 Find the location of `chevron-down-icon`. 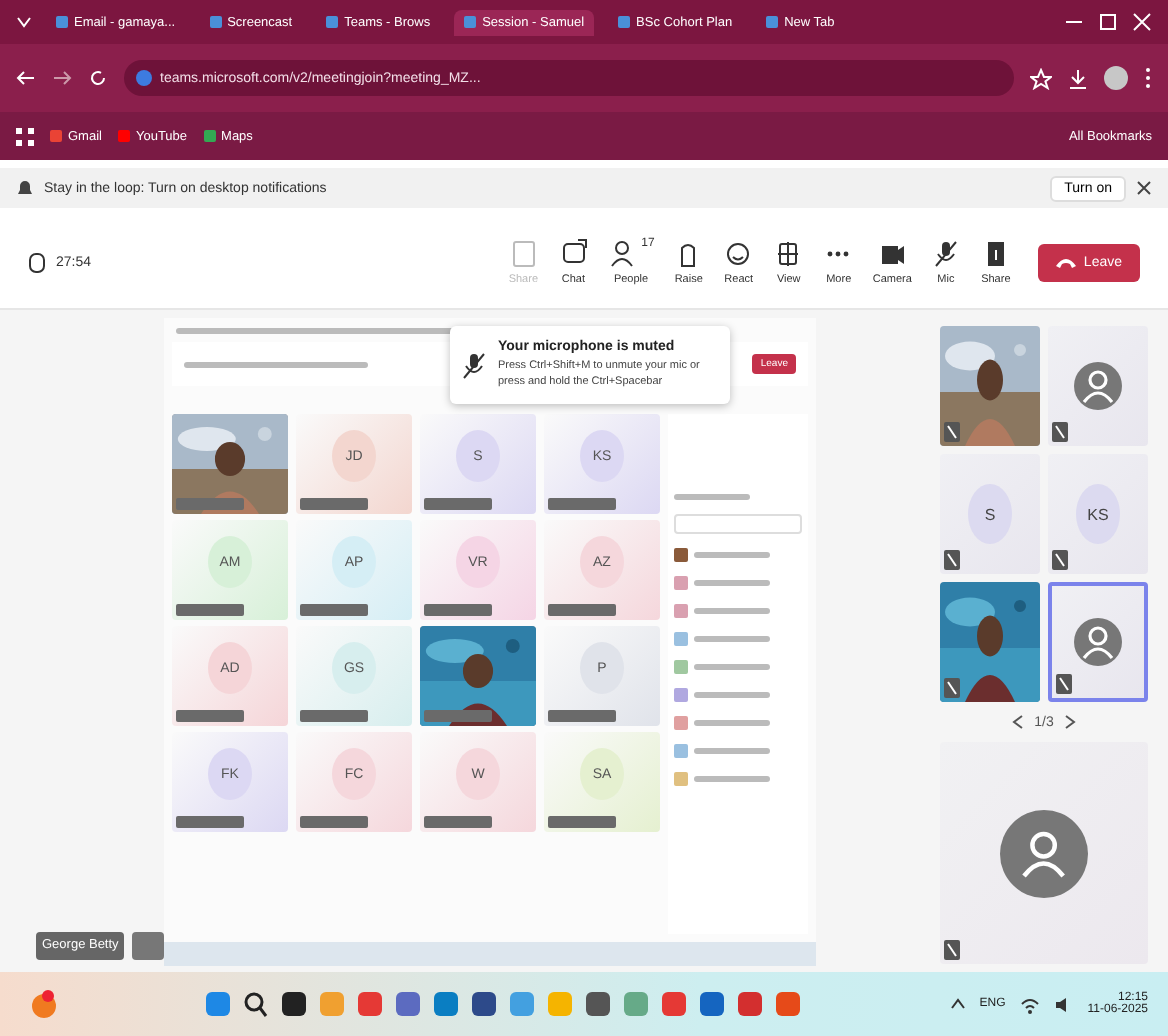

chevron-down-icon is located at coordinates (24, 22).